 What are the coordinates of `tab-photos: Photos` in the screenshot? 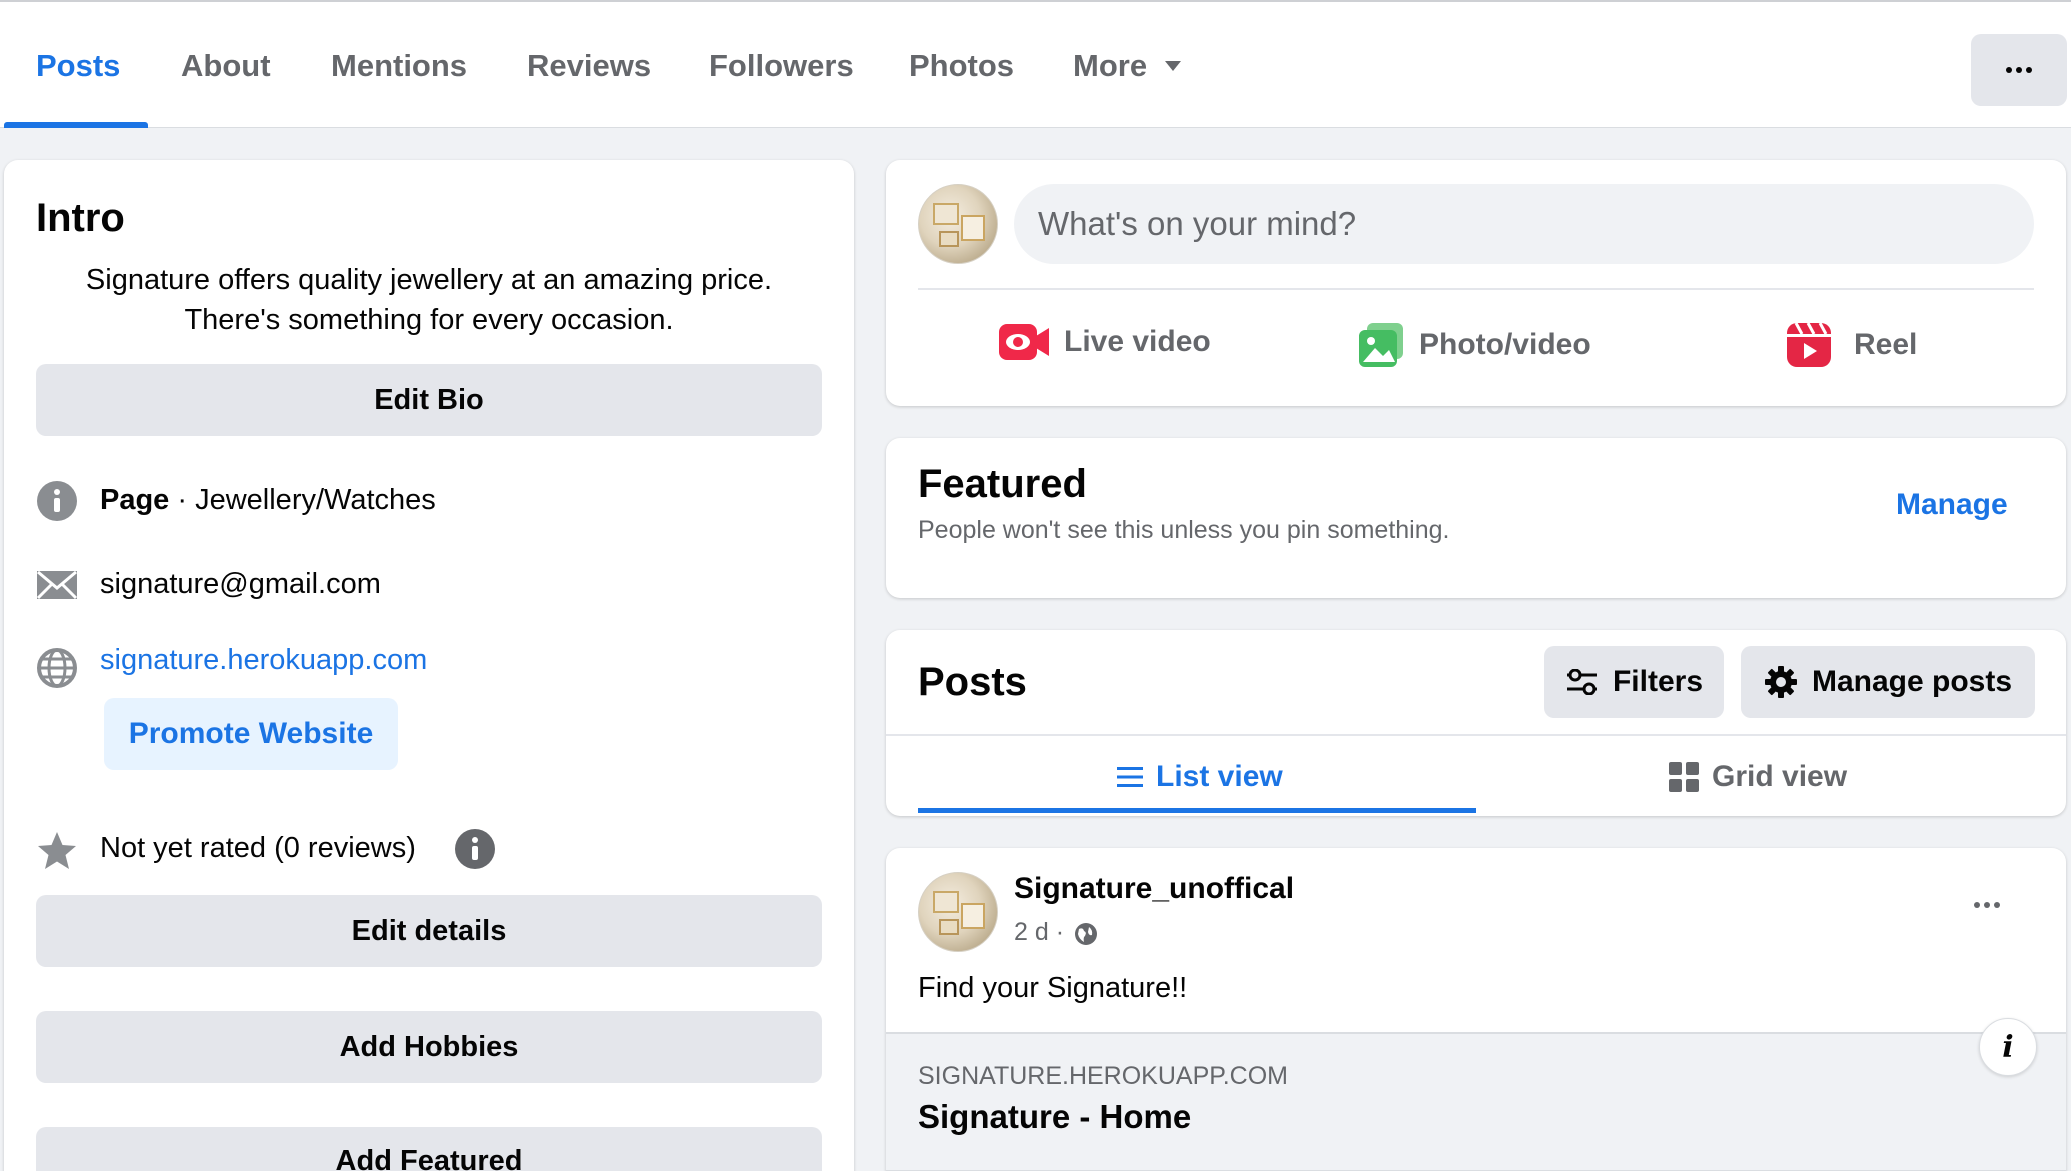 It's located at (961, 66).